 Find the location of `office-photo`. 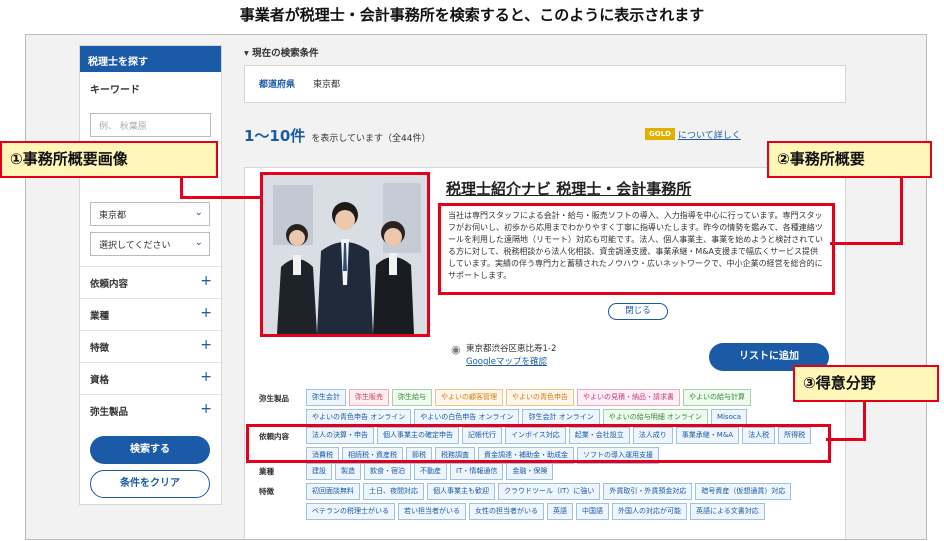

office-photo is located at coordinates (345, 254).